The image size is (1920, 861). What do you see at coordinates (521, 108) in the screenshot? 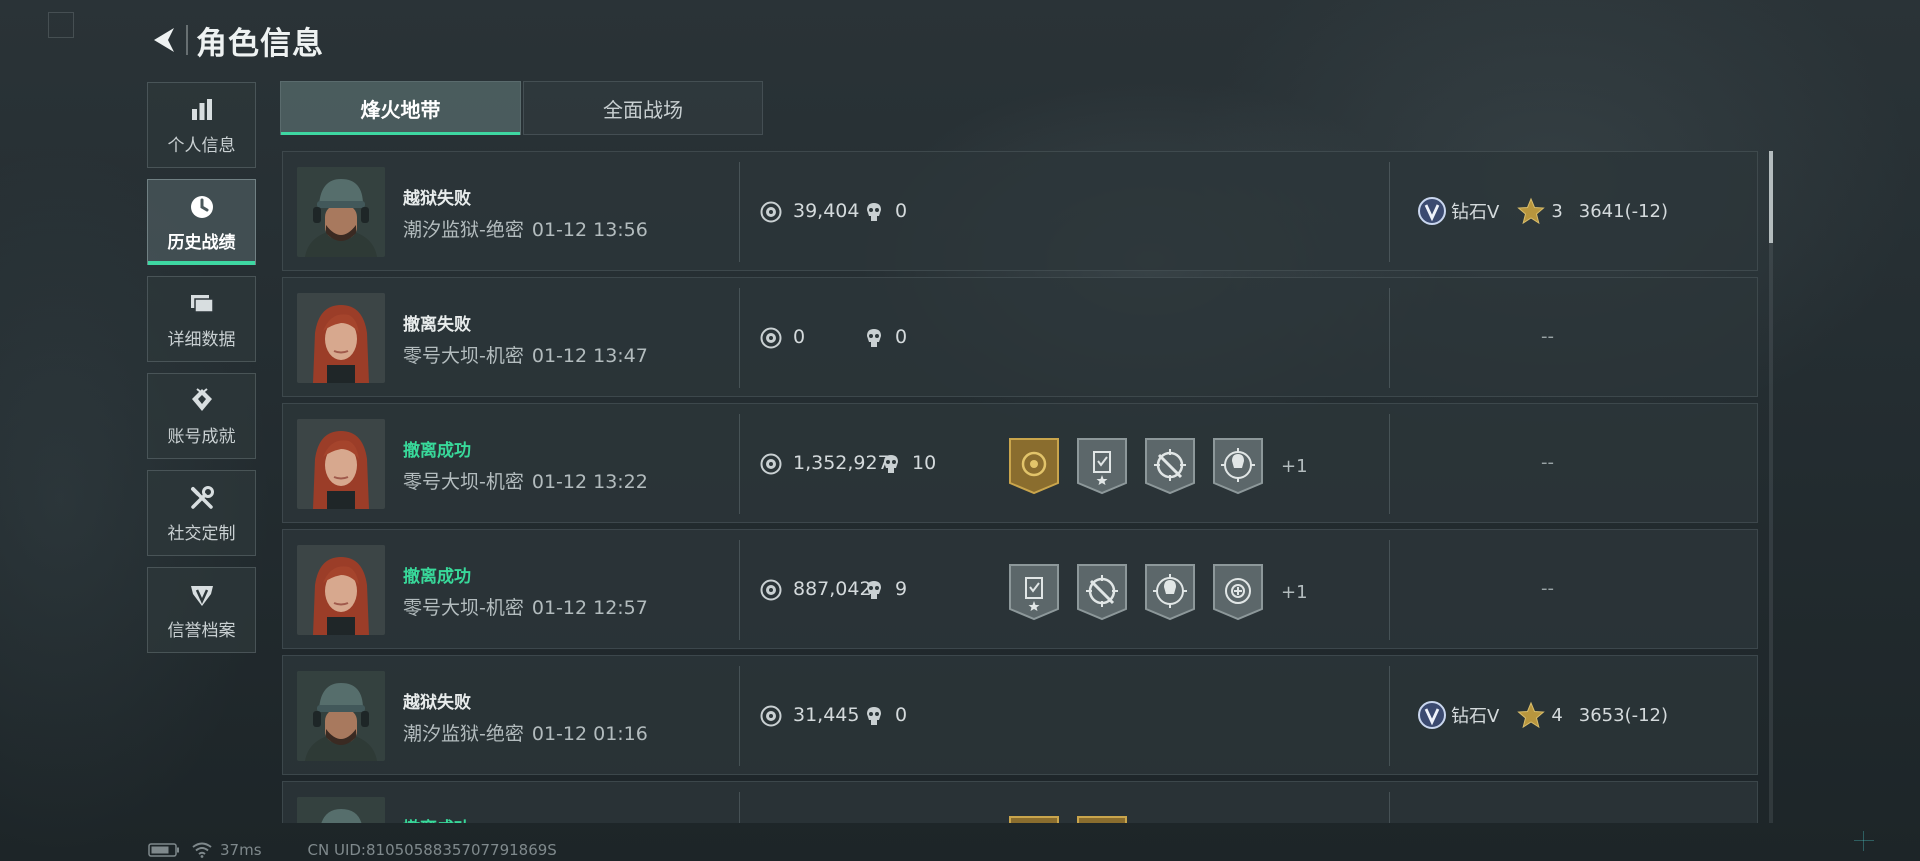
I see `mode-tabs: 烽火地带 全面战场` at bounding box center [521, 108].